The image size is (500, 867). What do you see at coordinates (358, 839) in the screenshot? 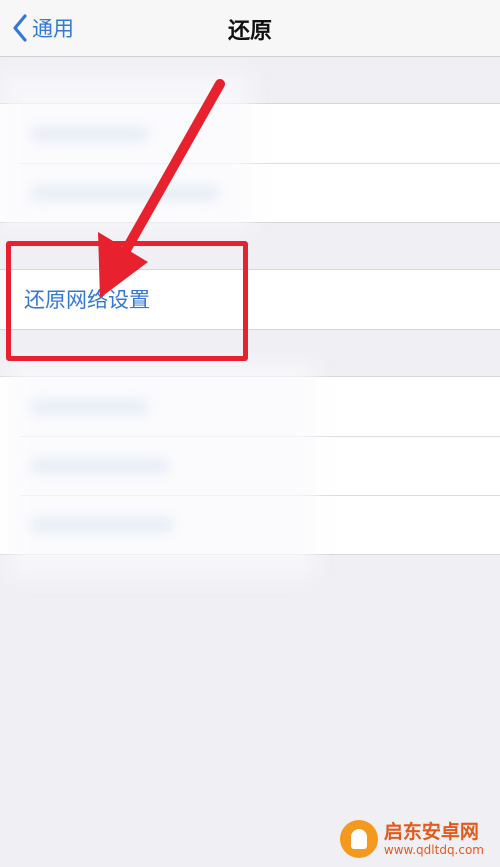
I see `watermark-logo-icon` at bounding box center [358, 839].